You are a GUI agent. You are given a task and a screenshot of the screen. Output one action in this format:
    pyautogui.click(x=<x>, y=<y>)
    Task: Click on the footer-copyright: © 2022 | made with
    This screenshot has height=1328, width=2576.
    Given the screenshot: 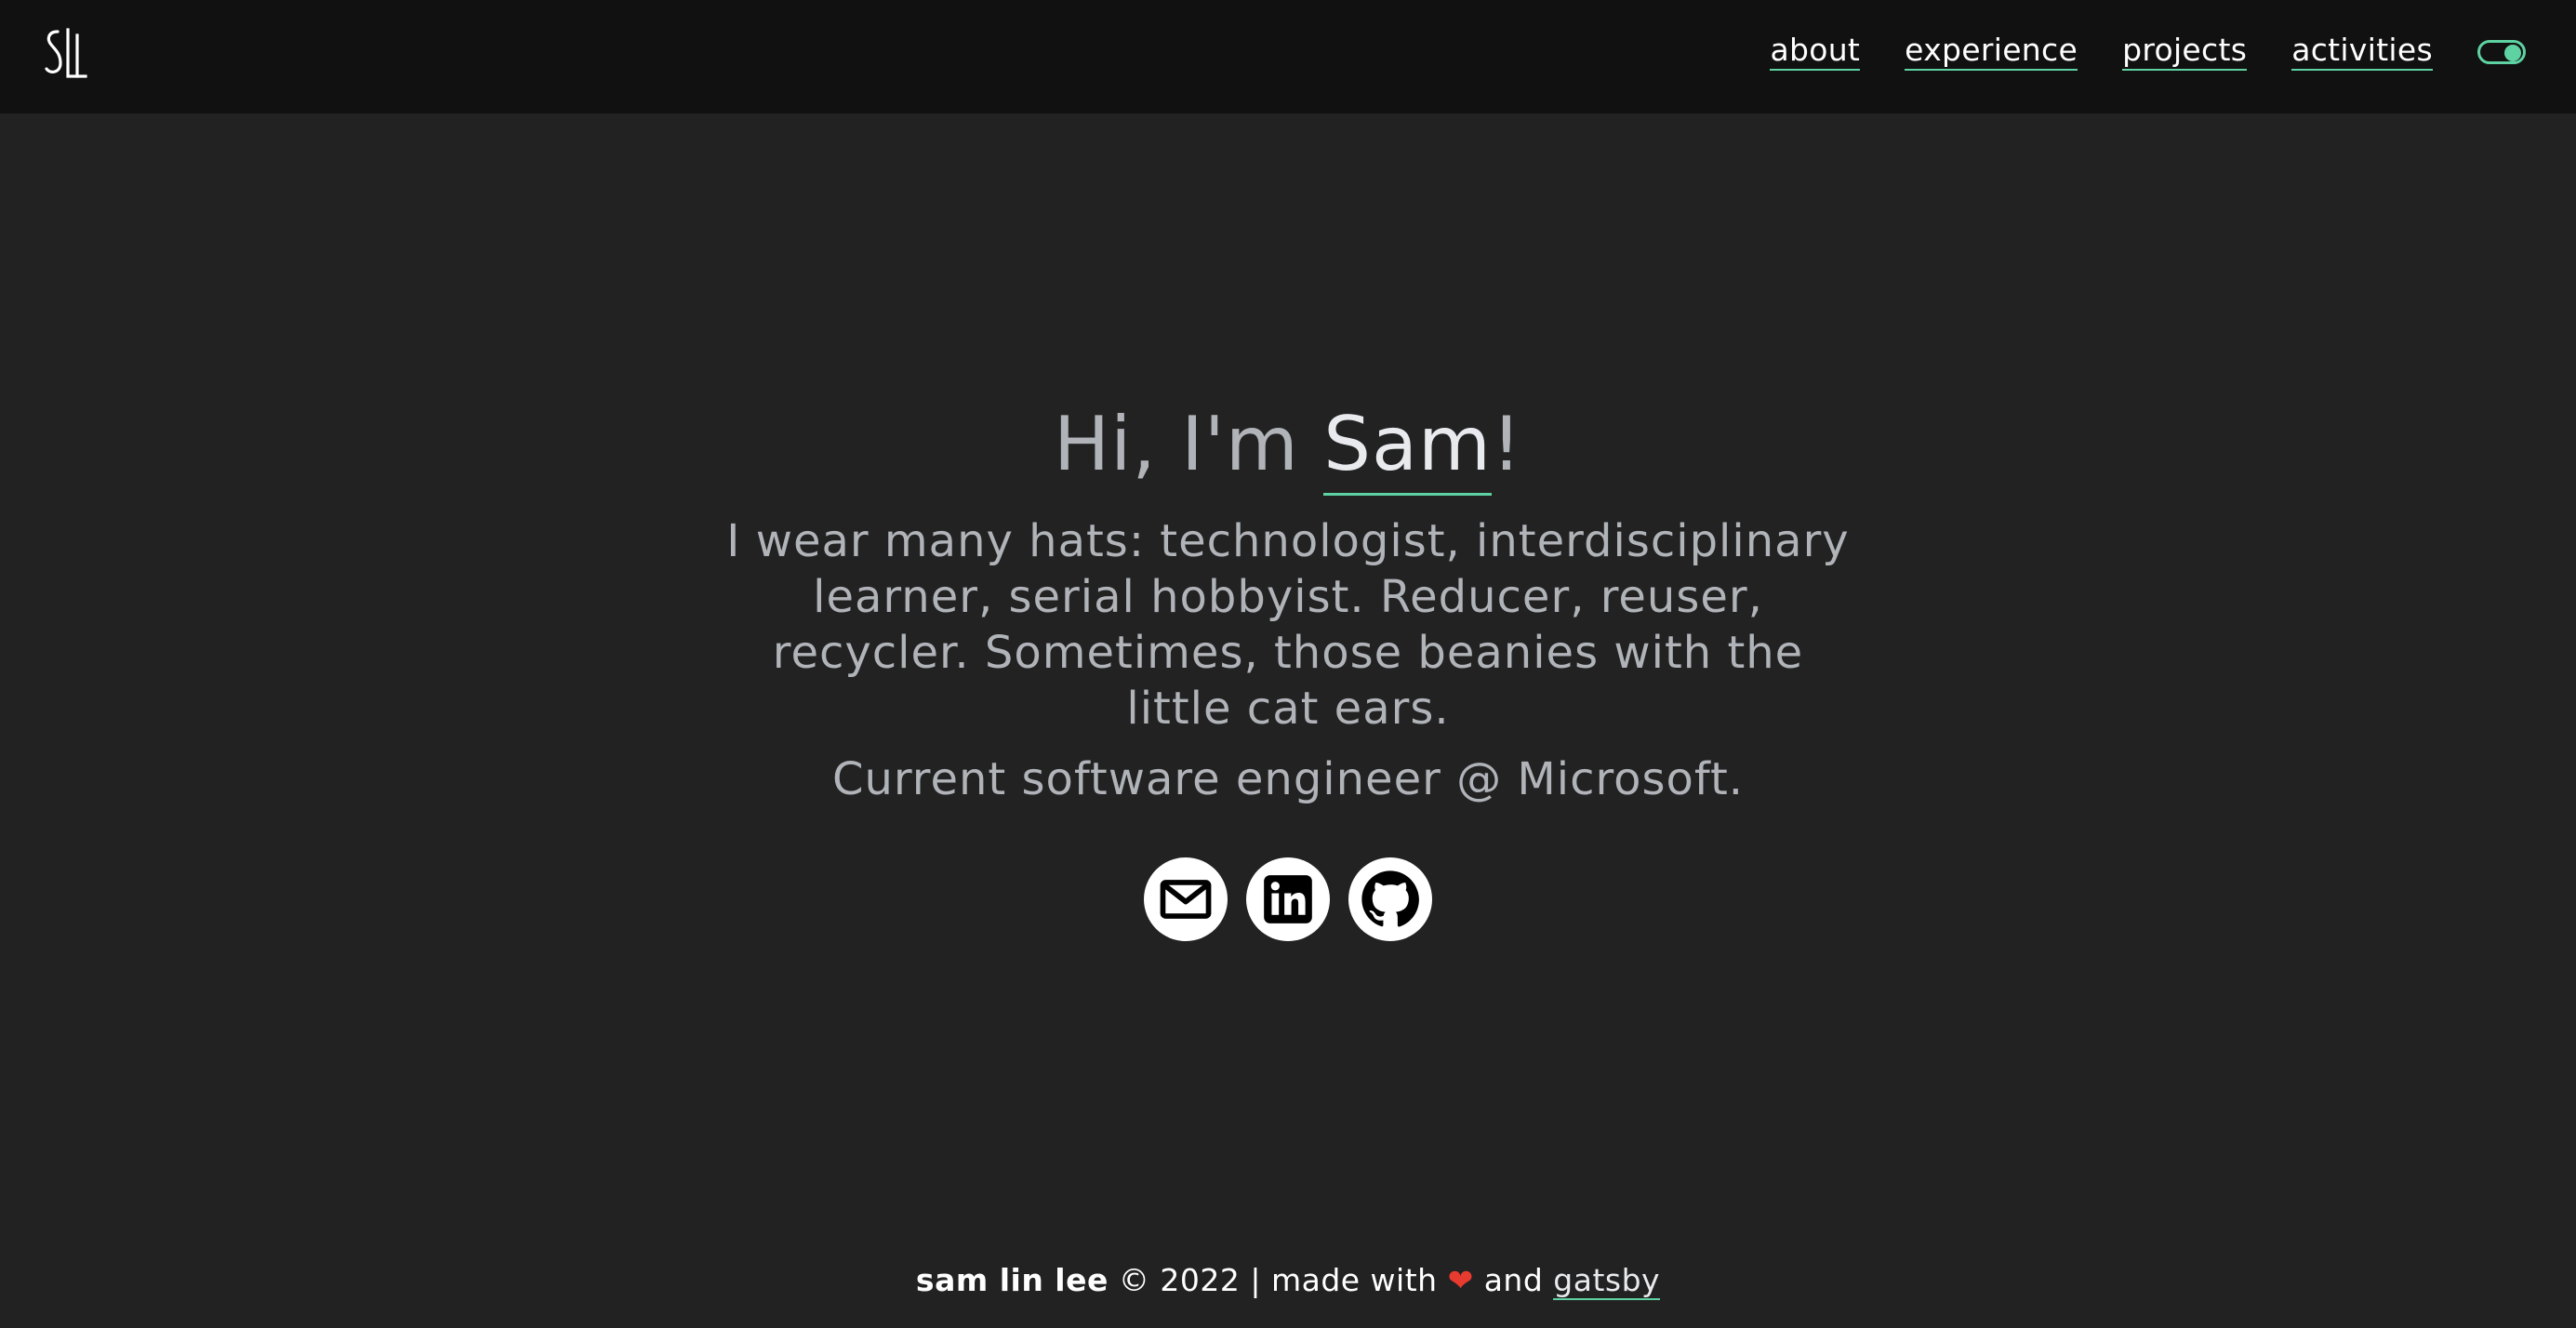 What is the action you would take?
    pyautogui.click(x=1278, y=1280)
    